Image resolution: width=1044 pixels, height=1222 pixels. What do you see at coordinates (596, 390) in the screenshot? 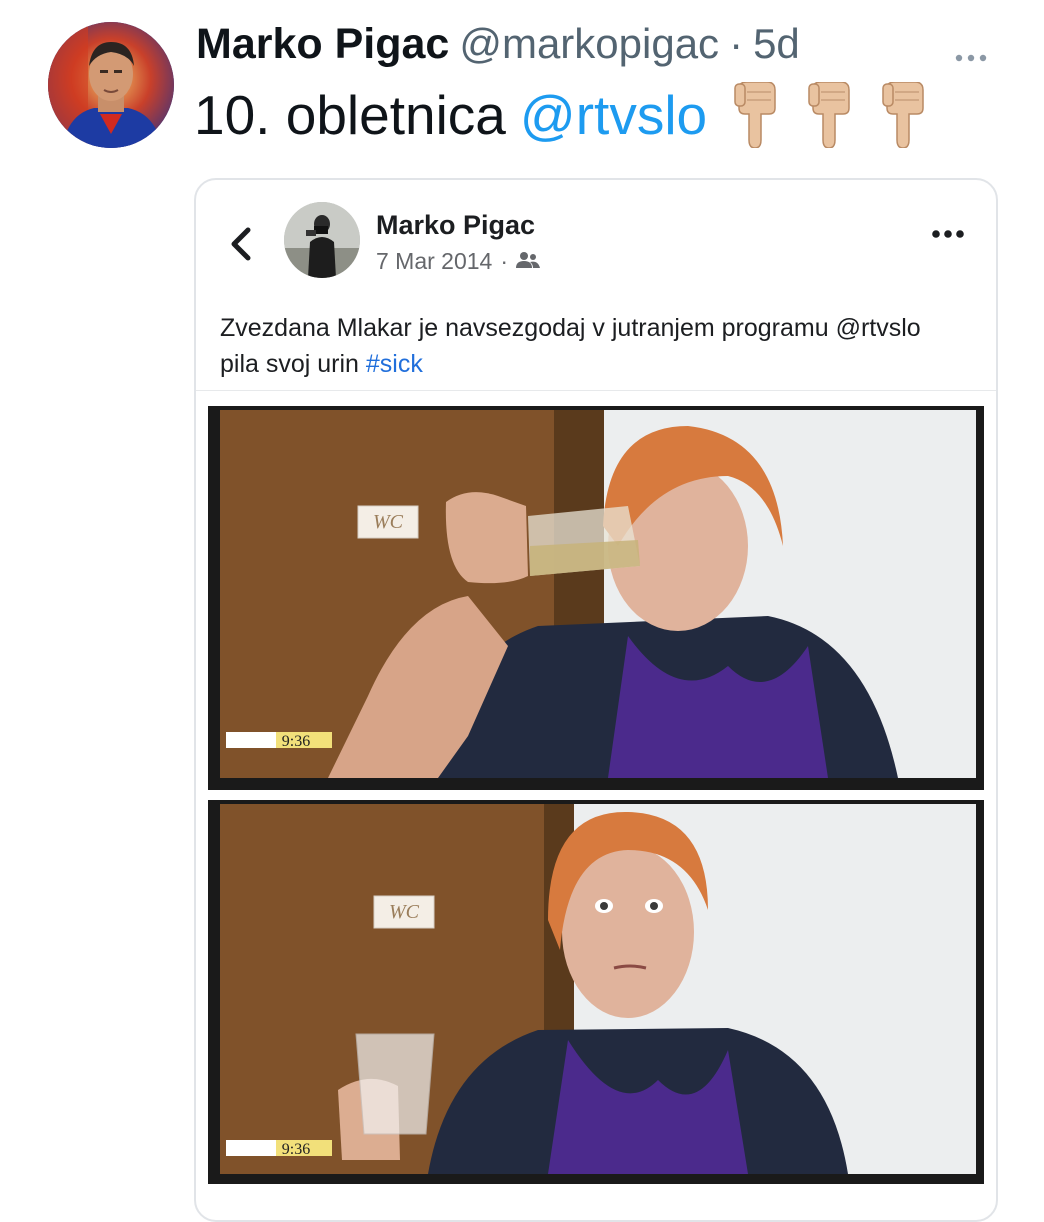
I see `card-divider` at bounding box center [596, 390].